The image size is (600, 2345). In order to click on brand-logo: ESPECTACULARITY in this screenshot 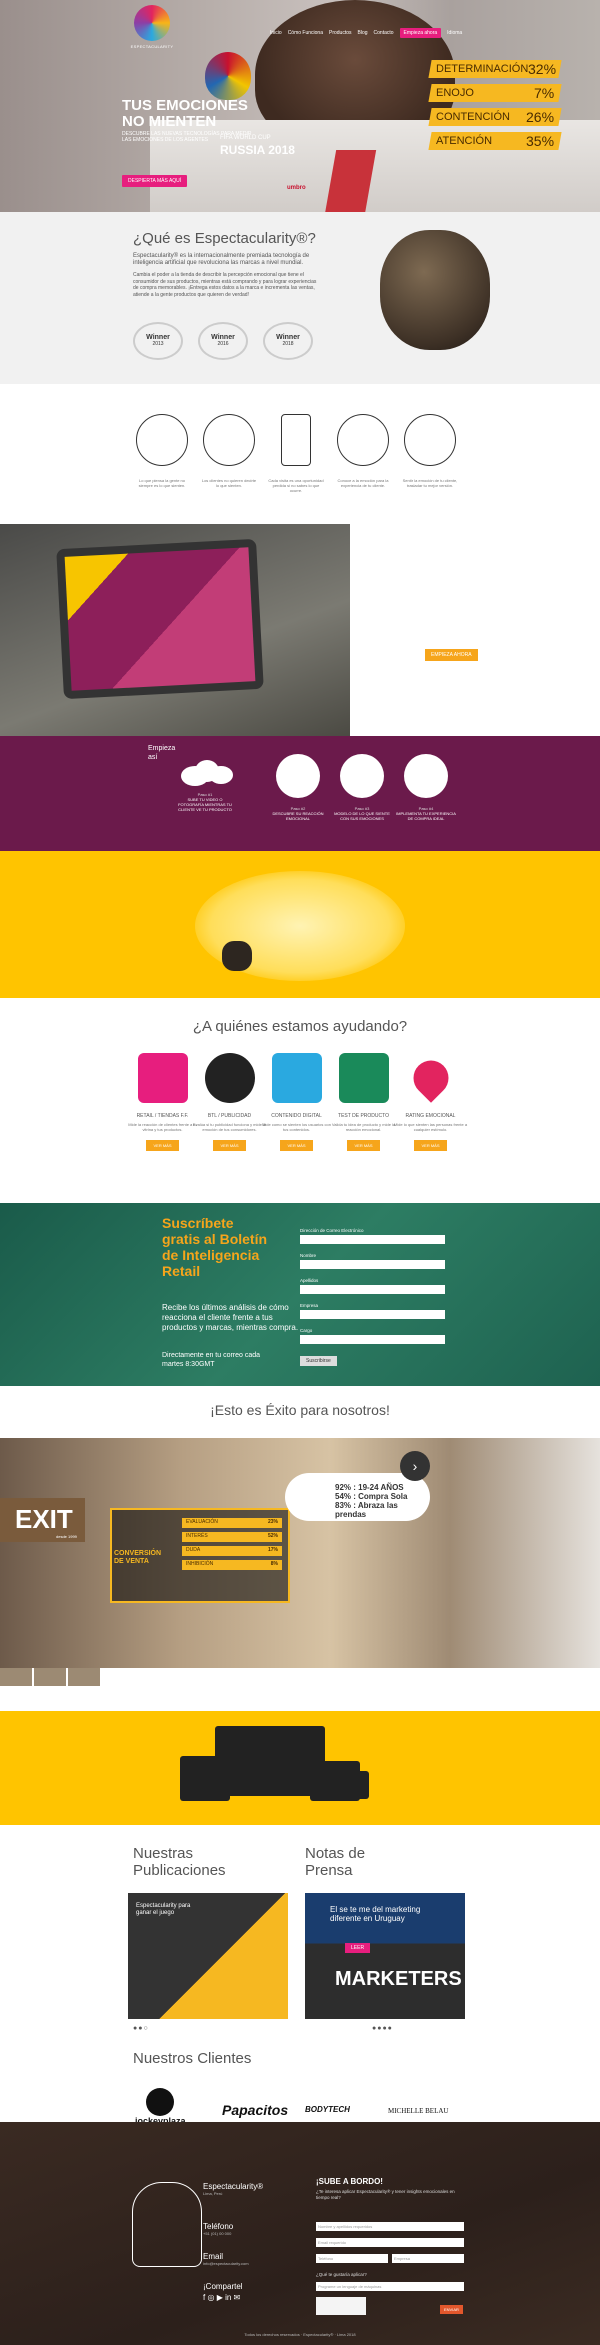, I will do `click(152, 32)`.